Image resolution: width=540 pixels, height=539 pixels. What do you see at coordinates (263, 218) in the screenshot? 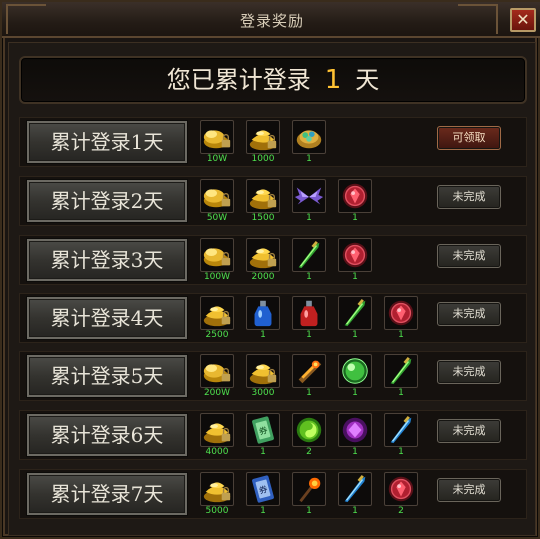
I see `item-quantity: 1500` at bounding box center [263, 218].